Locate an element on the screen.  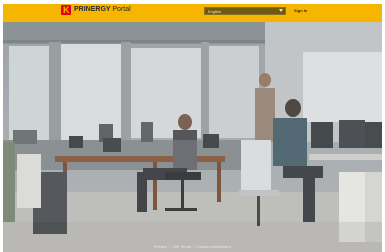
footer-links: Privacy | Site Terms | Contact Information is located at coordinates (192, 246).